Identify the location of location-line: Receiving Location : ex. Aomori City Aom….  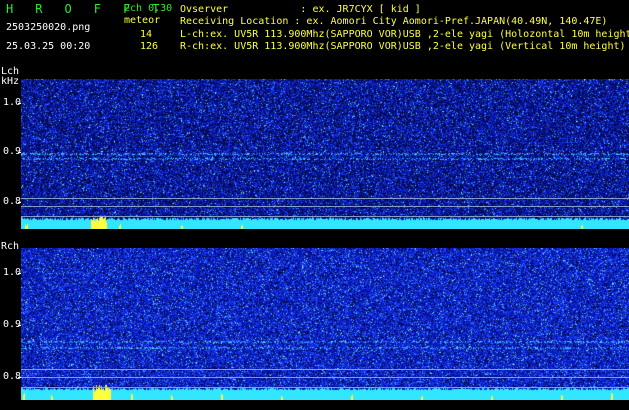
(394, 21).